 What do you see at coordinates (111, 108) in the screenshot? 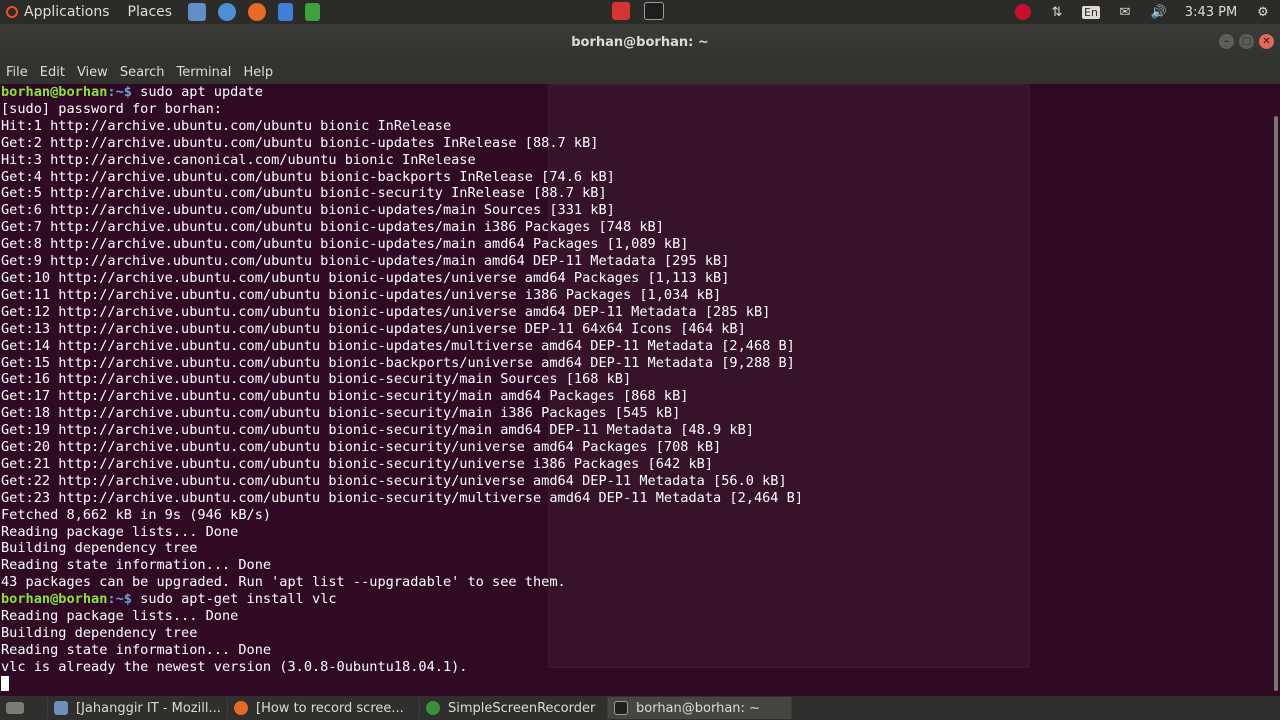
I see `terminal-output-line: [sudo] password for borhan:` at bounding box center [111, 108].